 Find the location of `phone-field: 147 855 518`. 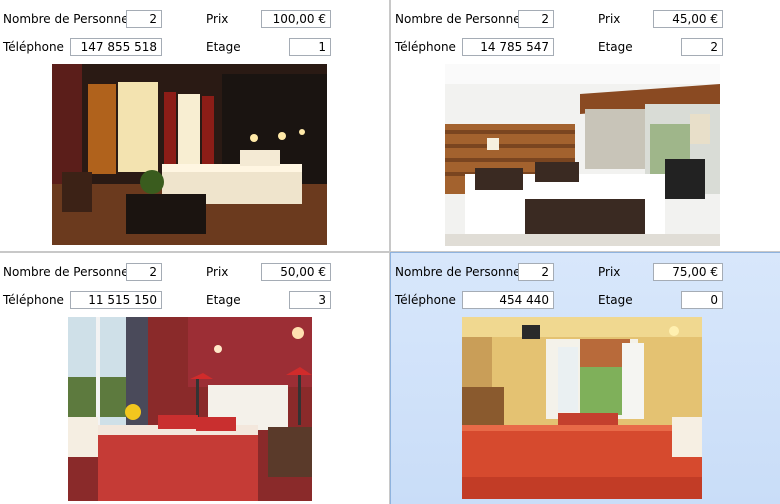

phone-field: 147 855 518 is located at coordinates (116, 47).